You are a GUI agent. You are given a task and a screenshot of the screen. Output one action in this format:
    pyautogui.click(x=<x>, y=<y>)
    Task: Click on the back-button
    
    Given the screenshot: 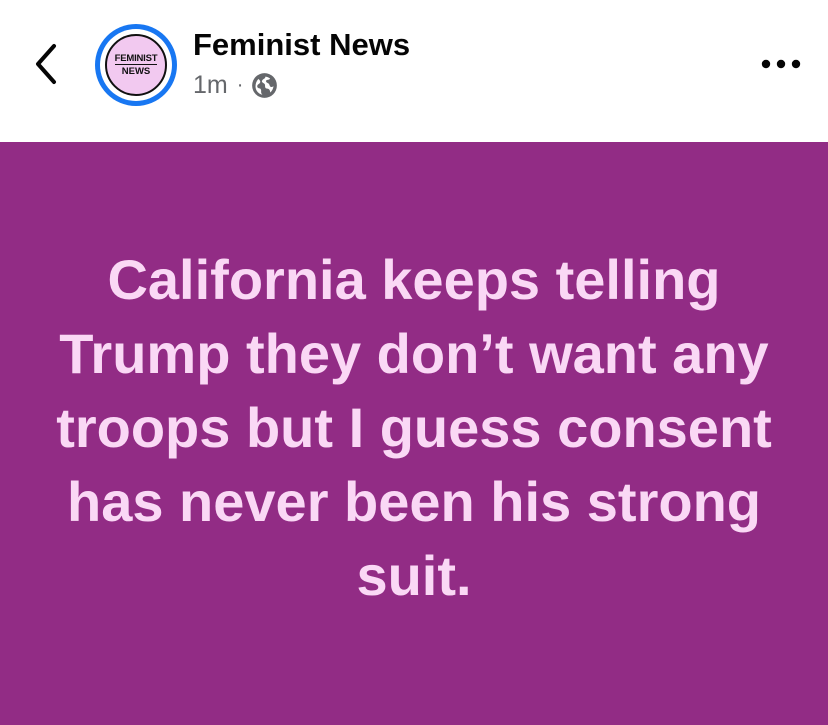 What is the action you would take?
    pyautogui.click(x=46, y=64)
    